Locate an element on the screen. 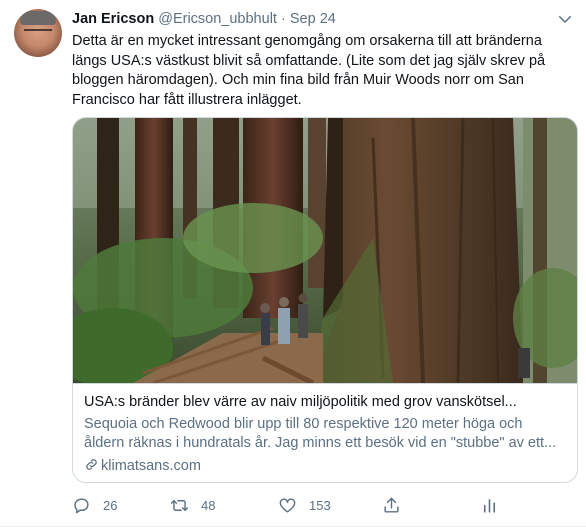  retweet-count: 48 is located at coordinates (208, 505).